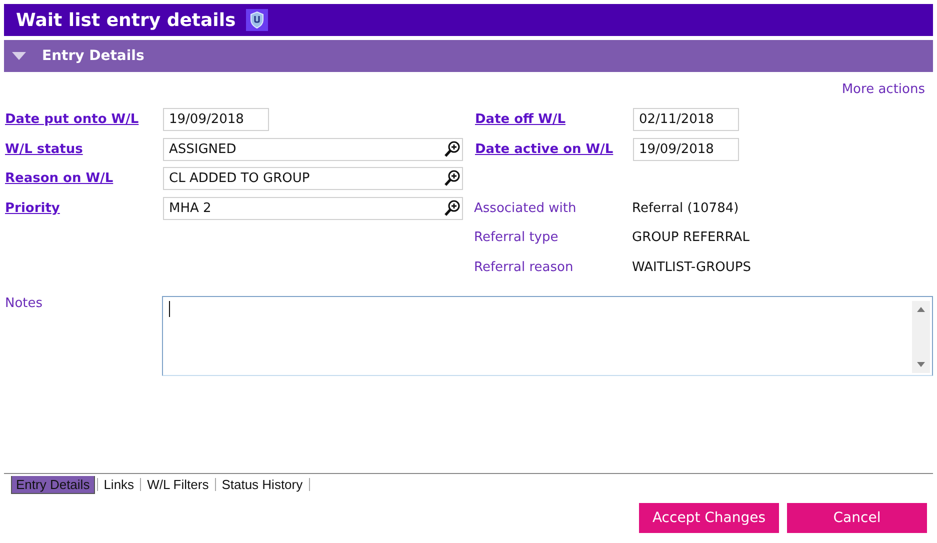  Describe the element at coordinates (313, 208) in the screenshot. I see `lookup-field: MHA 2` at that location.